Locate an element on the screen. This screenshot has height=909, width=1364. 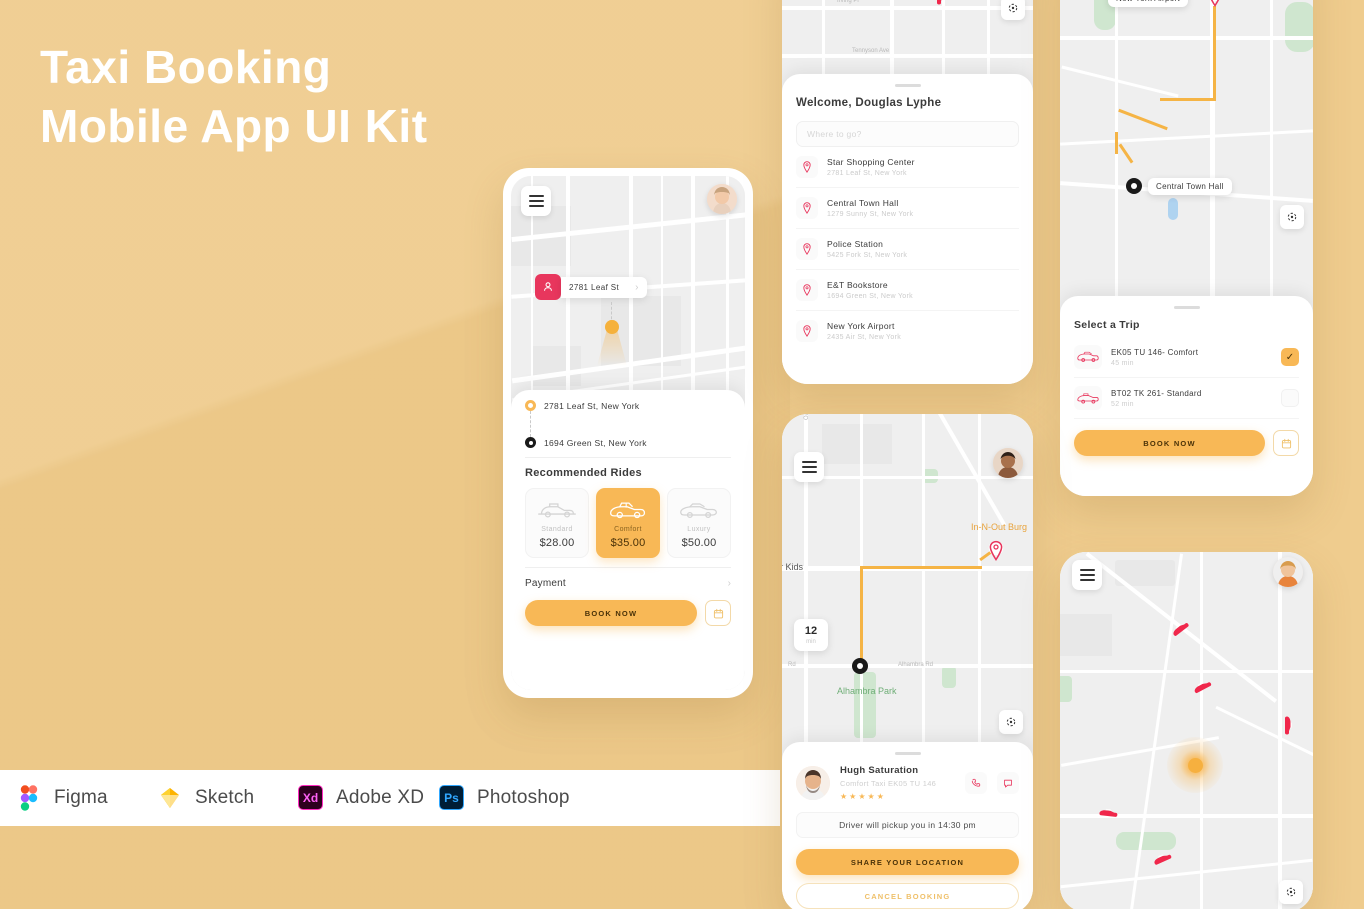
street-label: Alhambra Rd is located at coordinates (916, 665).